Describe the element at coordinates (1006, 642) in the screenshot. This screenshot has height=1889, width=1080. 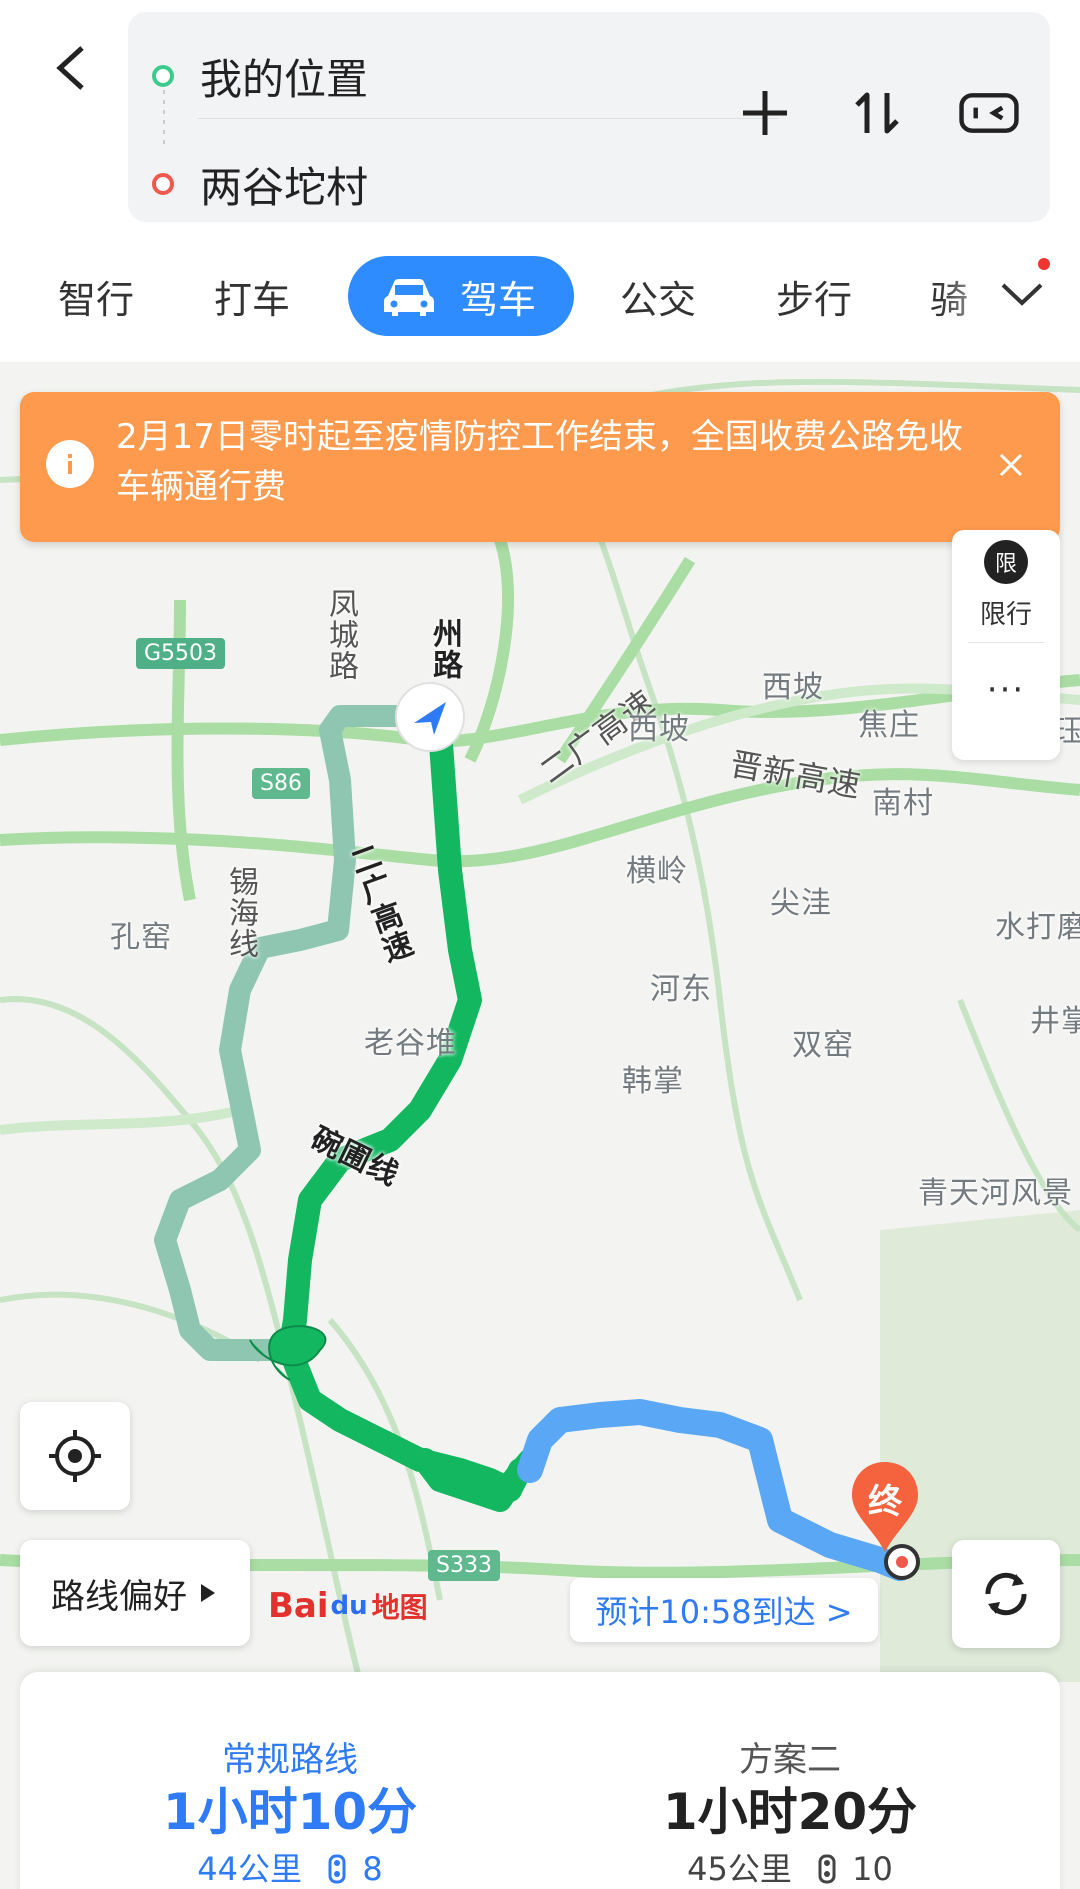
I see `panel-divider` at that location.